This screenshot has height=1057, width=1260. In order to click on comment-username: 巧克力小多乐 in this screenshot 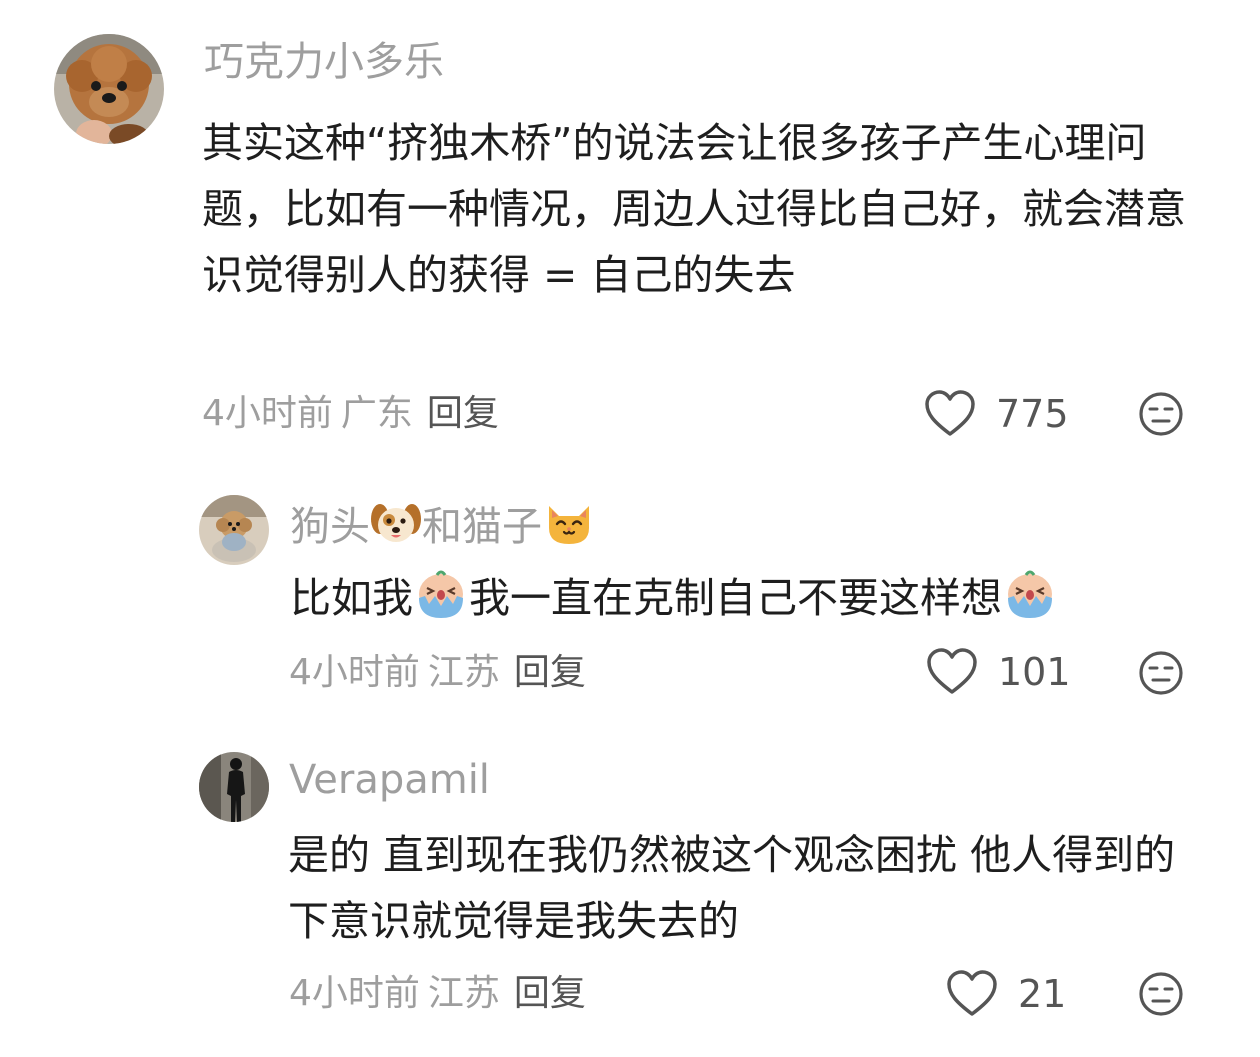, I will do `click(324, 62)`.